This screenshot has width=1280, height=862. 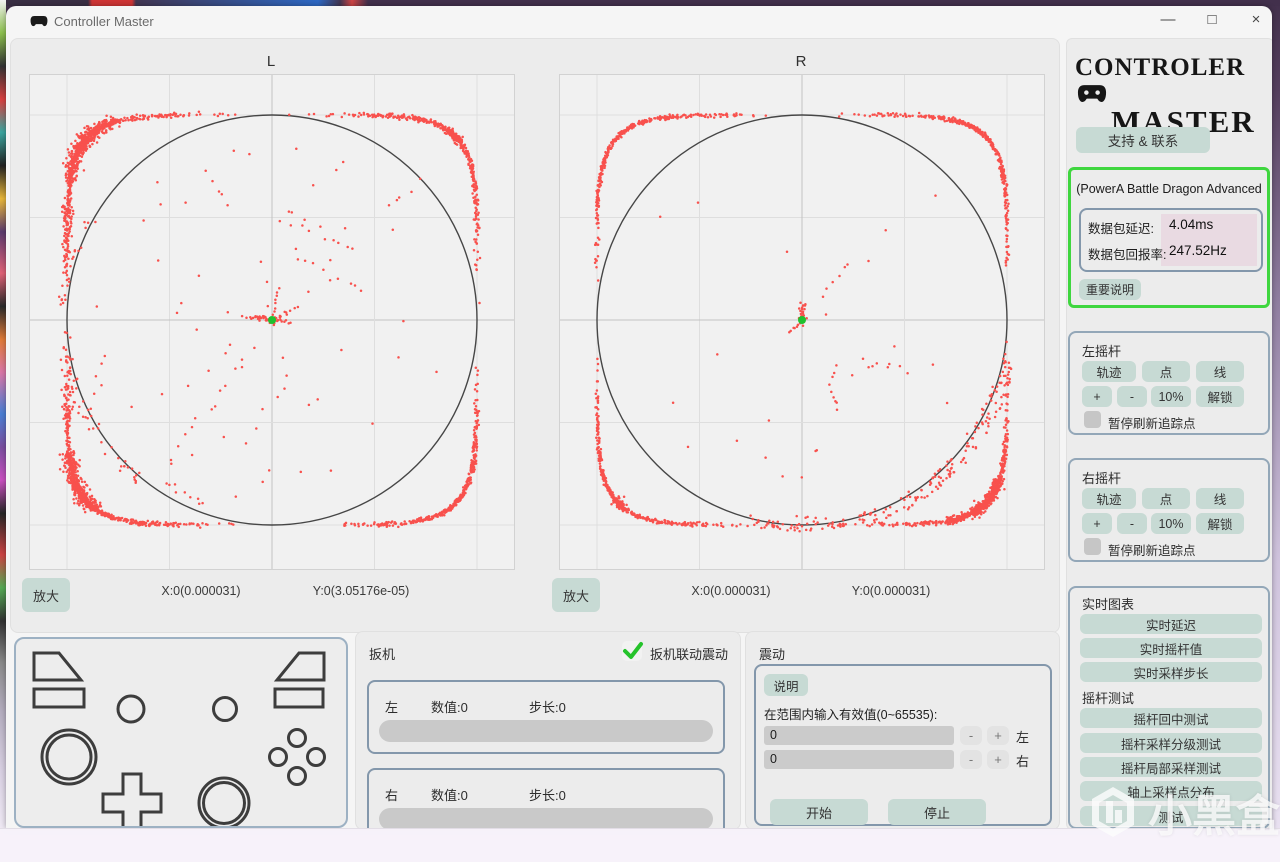 I want to click on right-trigger-value: 数值:0, so click(x=449, y=795).